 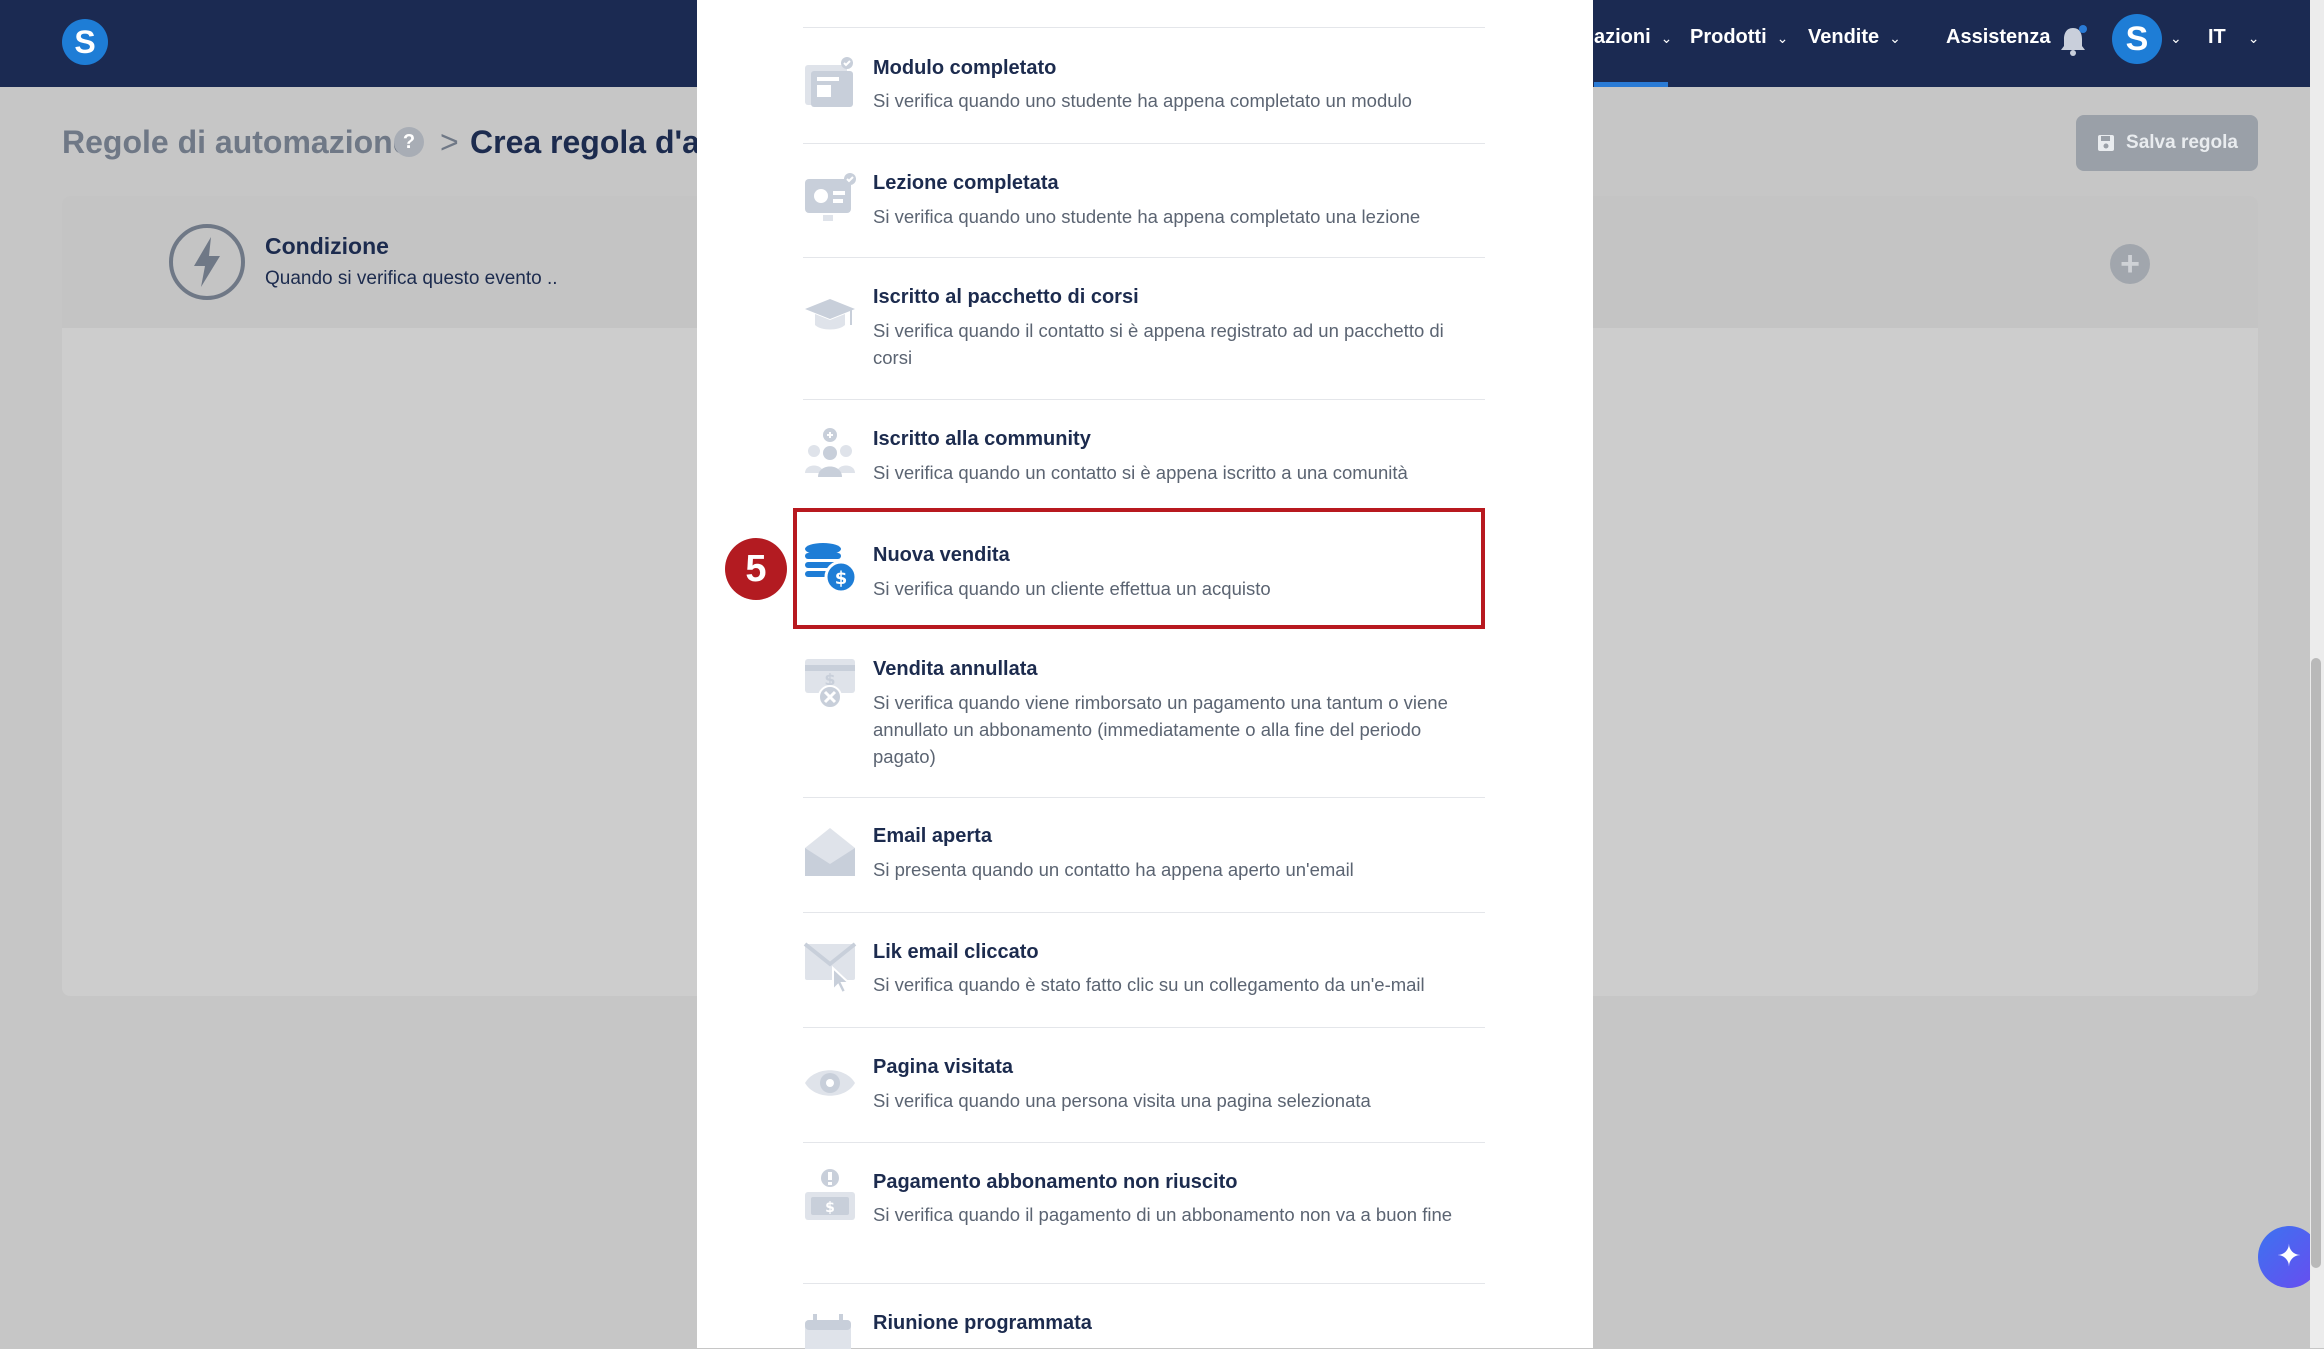 I want to click on module-complete-icon, so click(x=829, y=82).